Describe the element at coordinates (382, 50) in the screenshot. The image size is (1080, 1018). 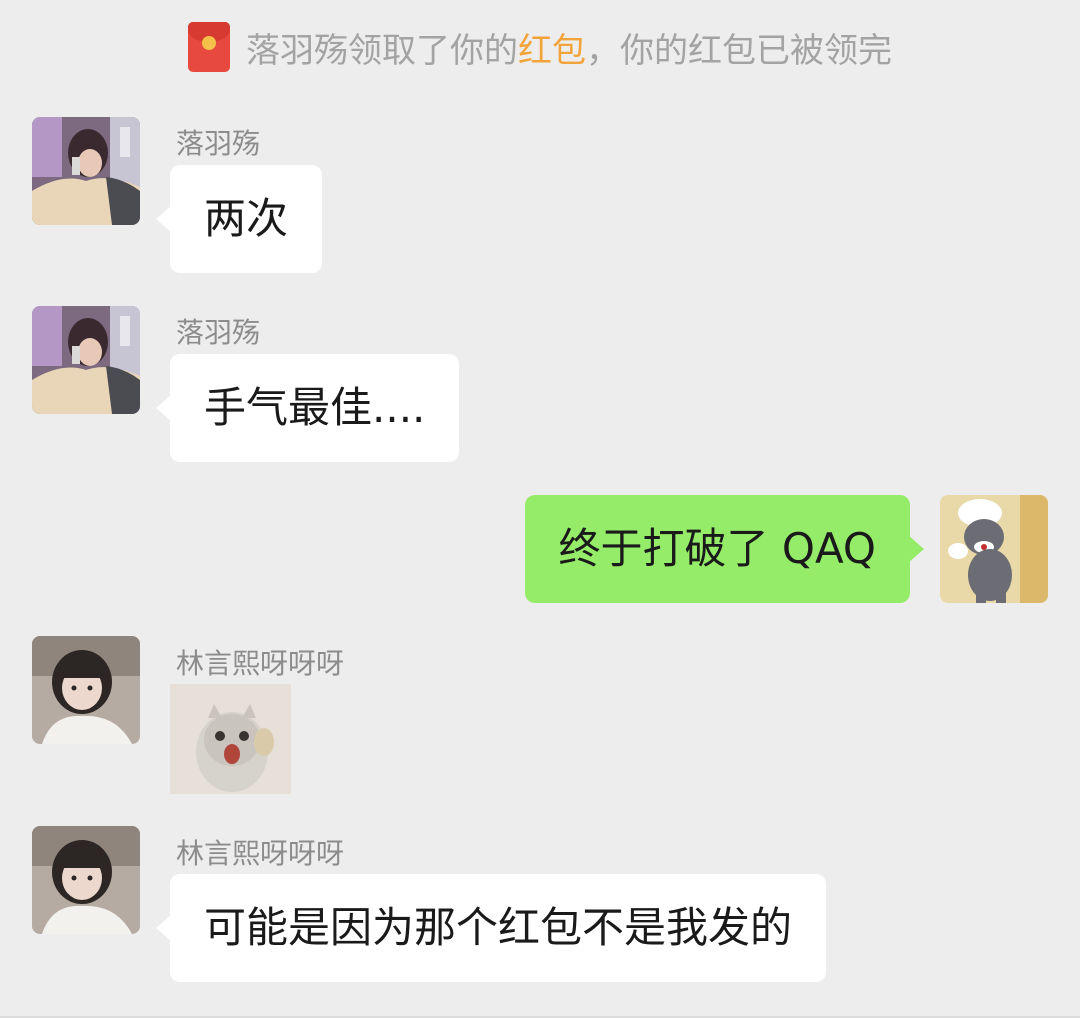
I see `system-notice-text: 落羽殇领取了你的` at that location.